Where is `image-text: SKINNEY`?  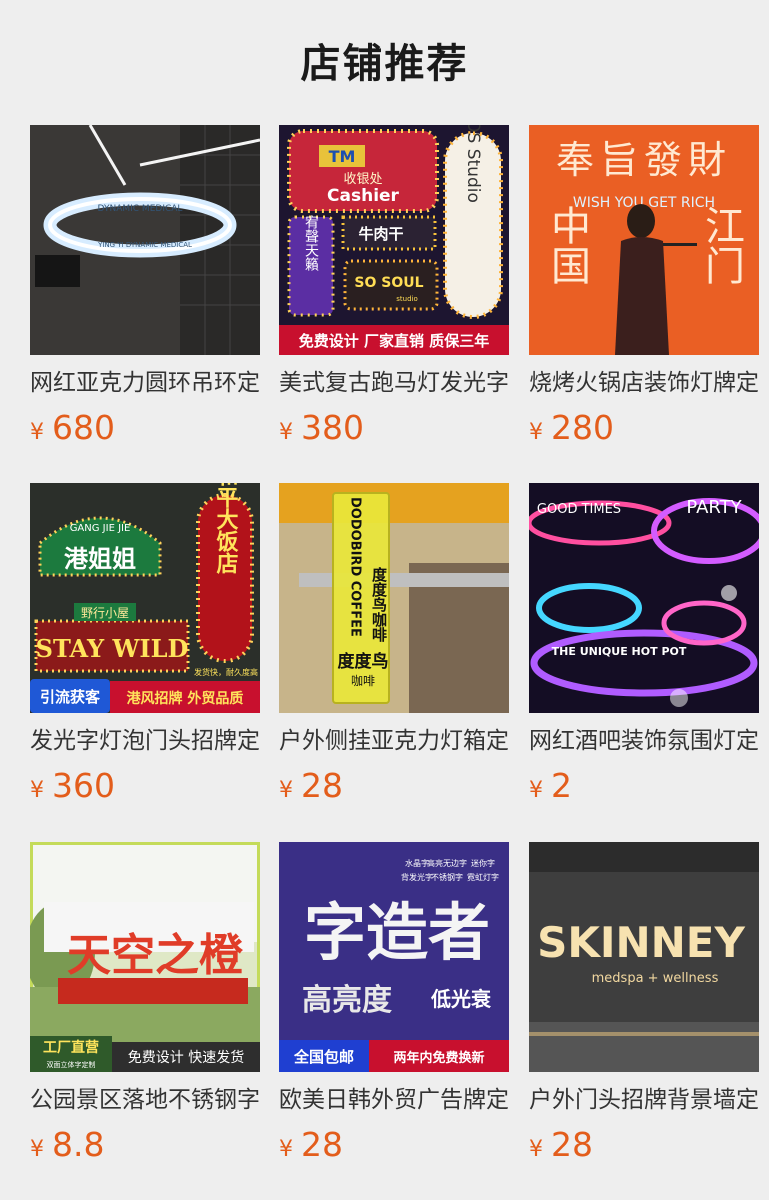 image-text: SKINNEY is located at coordinates (641, 942).